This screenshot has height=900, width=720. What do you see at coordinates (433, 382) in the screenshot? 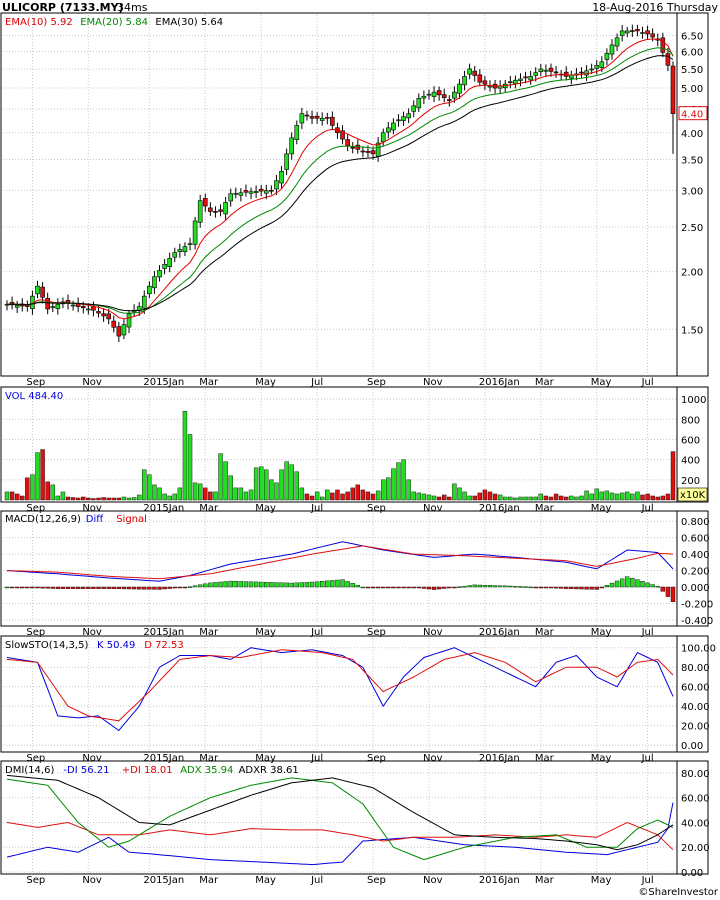
I see `price-x-tick-label: Nov` at bounding box center [433, 382].